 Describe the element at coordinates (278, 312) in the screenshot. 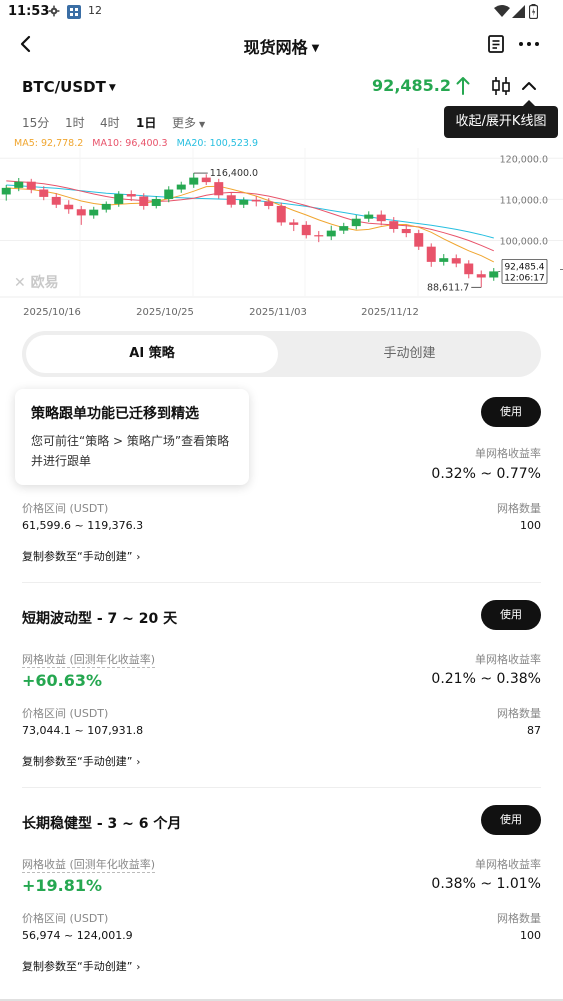

I see `x-tick-label: 2025/11/03` at that location.